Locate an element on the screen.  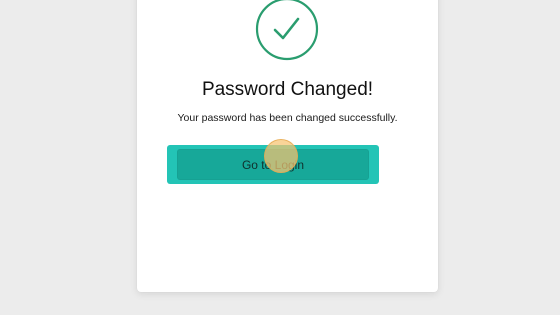
go-to-login-button: Go to Login is located at coordinates (273, 164).